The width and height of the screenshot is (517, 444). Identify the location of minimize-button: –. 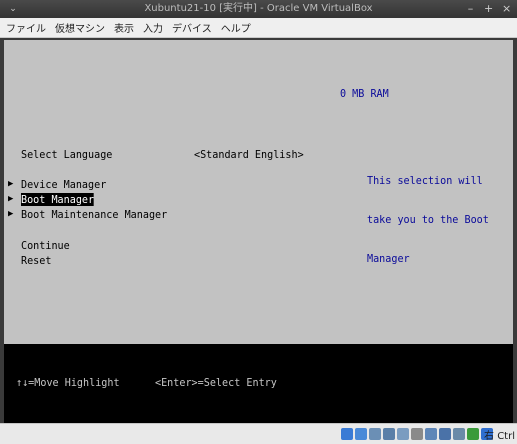
(470, 9).